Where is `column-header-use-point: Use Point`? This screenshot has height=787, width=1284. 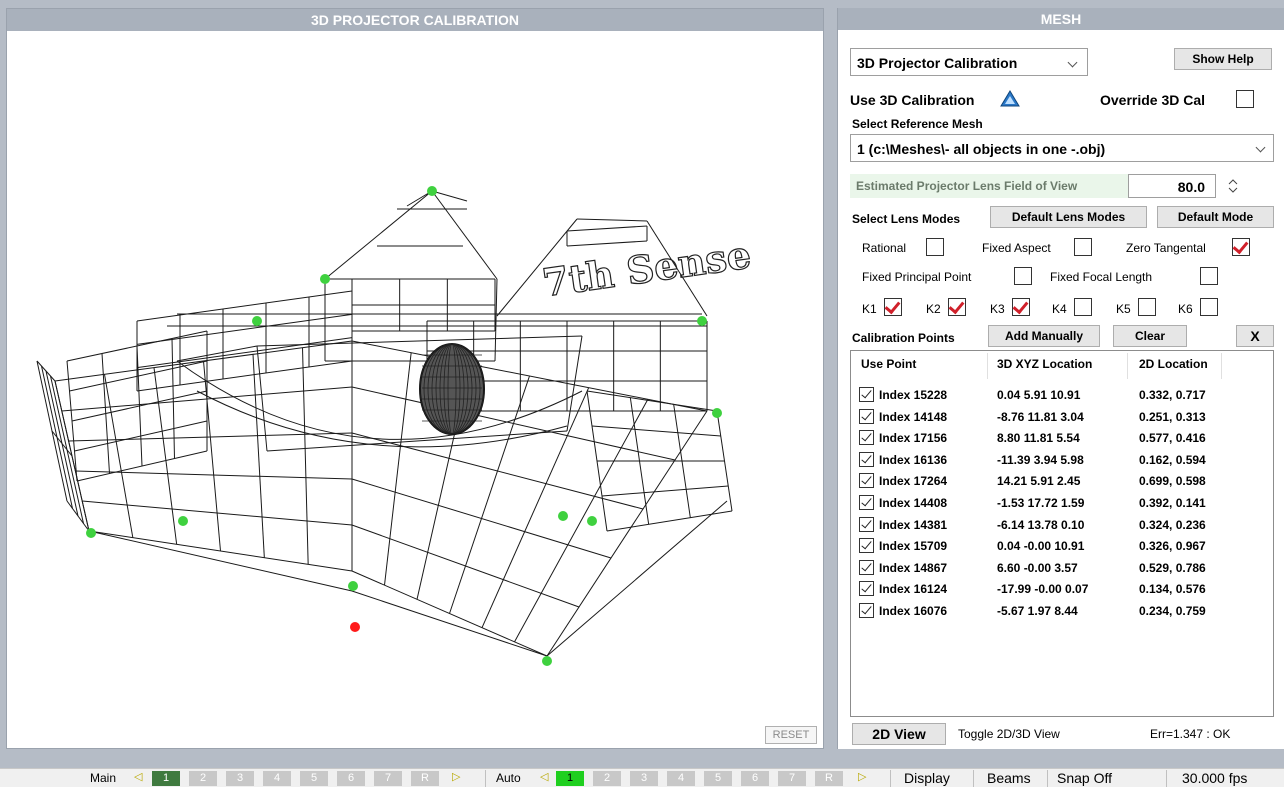 column-header-use-point: Use Point is located at coordinates (888, 364).